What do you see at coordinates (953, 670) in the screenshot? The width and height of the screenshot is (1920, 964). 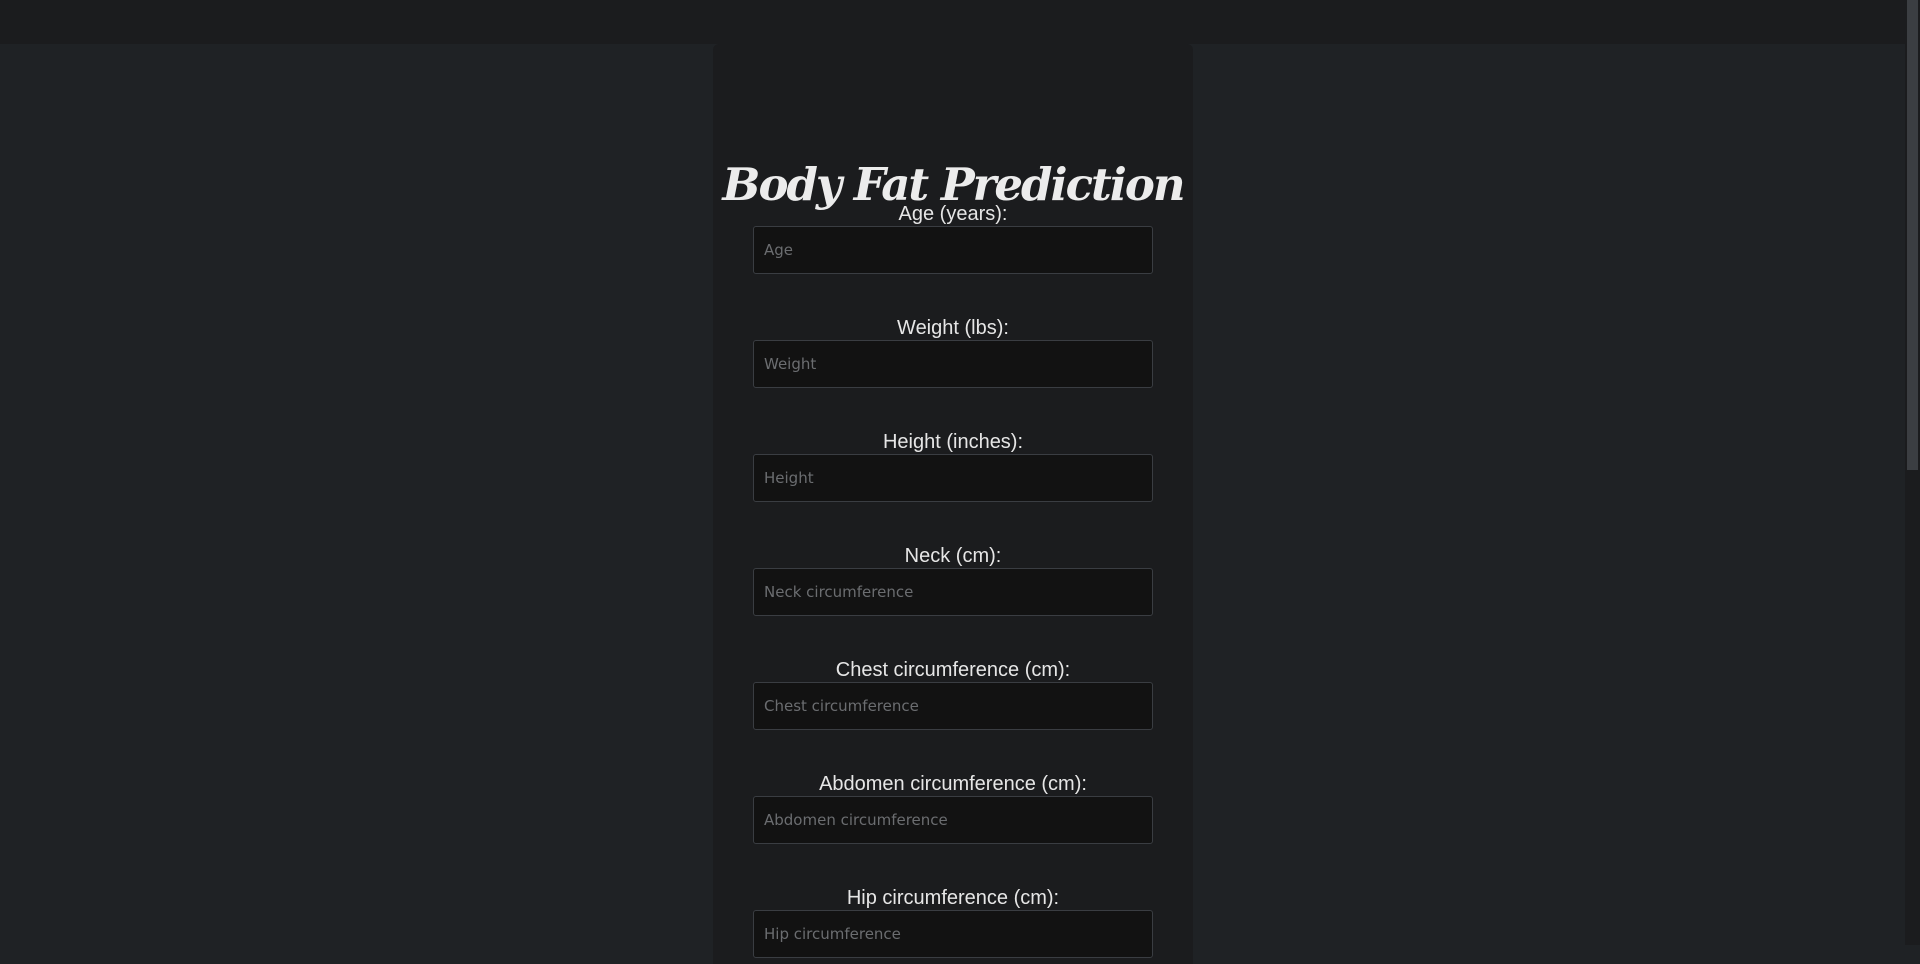 I see `chest-label: Chest circumference (cm):` at bounding box center [953, 670].